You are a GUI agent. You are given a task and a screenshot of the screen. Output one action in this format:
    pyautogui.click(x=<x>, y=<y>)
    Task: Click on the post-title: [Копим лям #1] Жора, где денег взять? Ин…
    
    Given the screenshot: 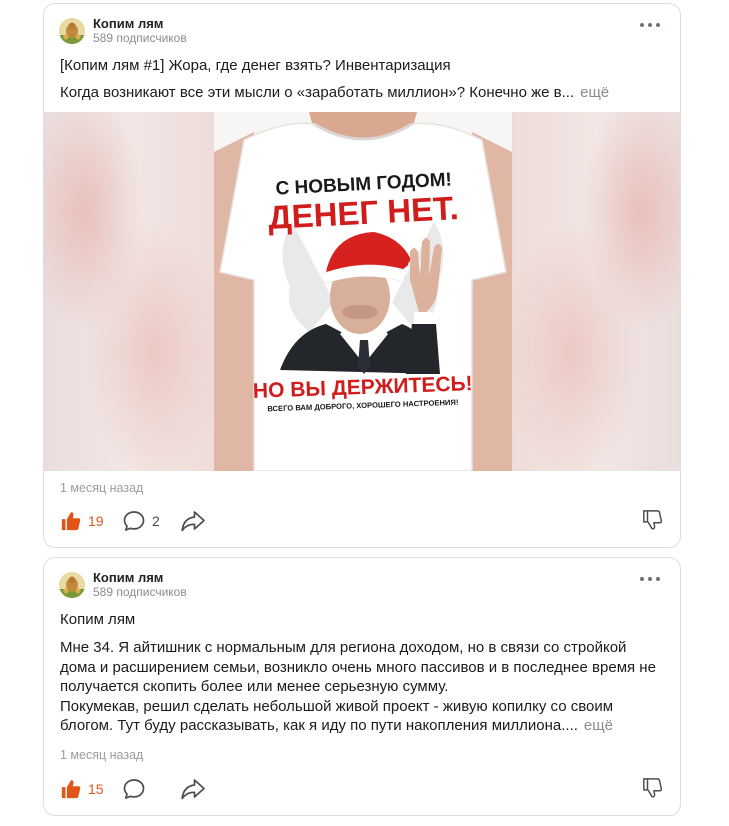 What is the action you would take?
    pyautogui.click(x=255, y=65)
    